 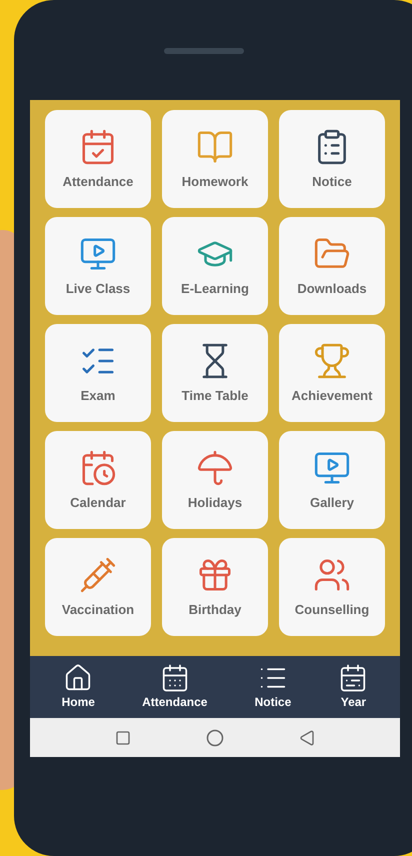 I want to click on nav-item: Year, so click(x=353, y=687).